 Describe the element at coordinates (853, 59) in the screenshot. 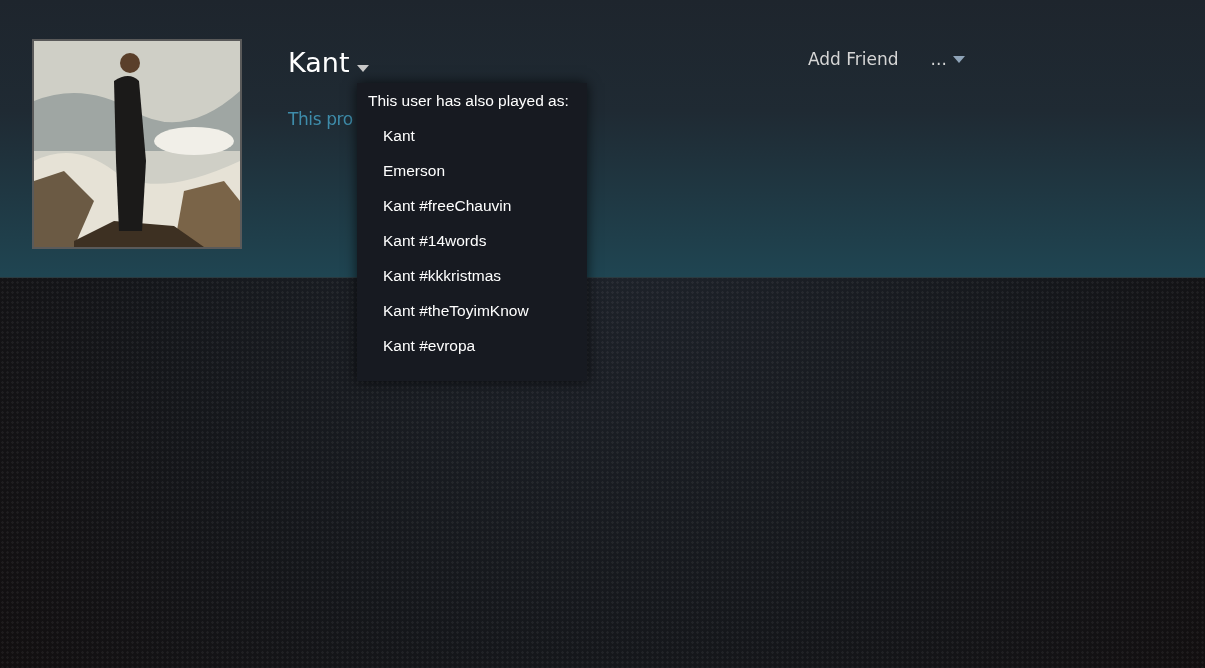

I see `add-friend-button: Add Friend` at that location.